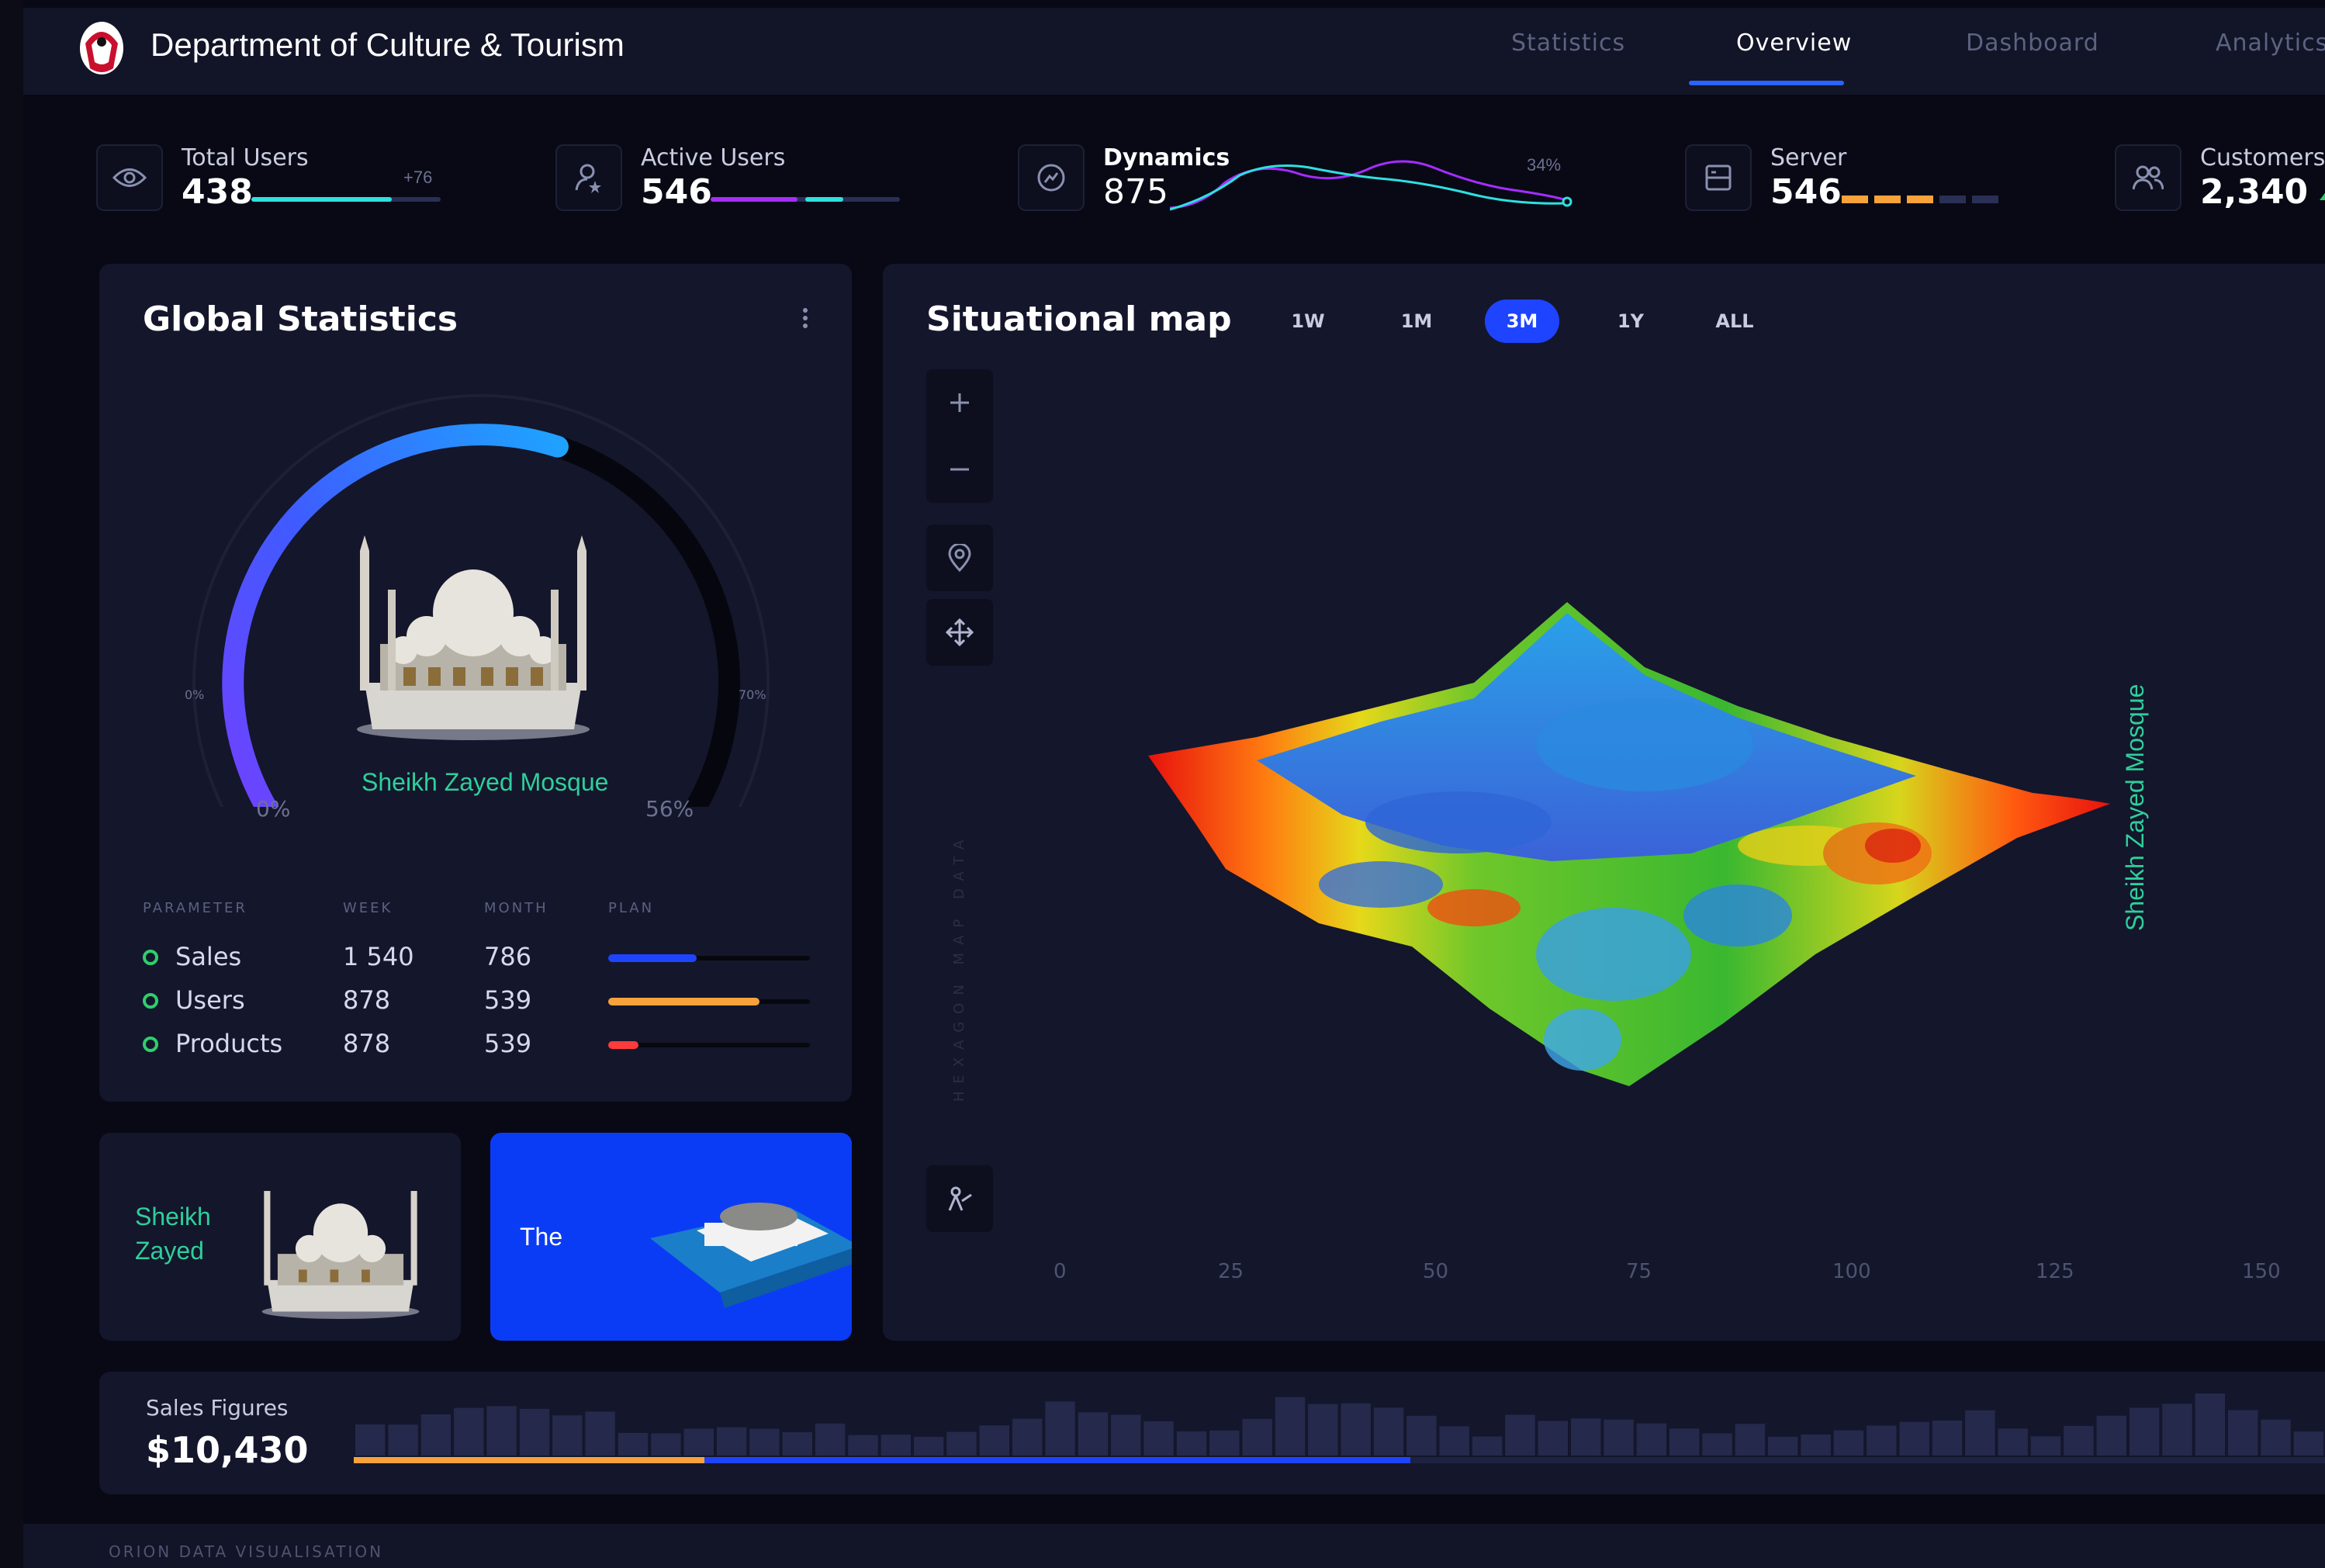  Describe the element at coordinates (1416, 321) in the screenshot. I see `range-button-1m: 1M` at that location.